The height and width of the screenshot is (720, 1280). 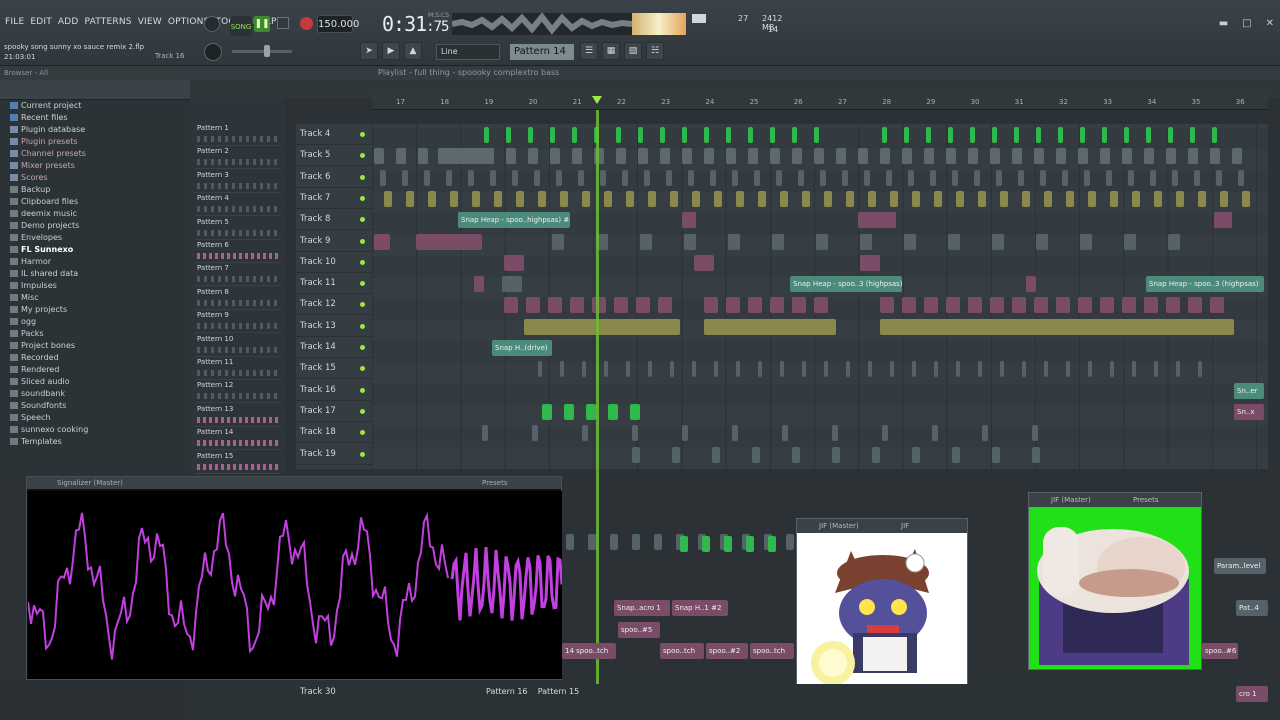 I want to click on browser-item: Channel presets, so click(x=49, y=154).